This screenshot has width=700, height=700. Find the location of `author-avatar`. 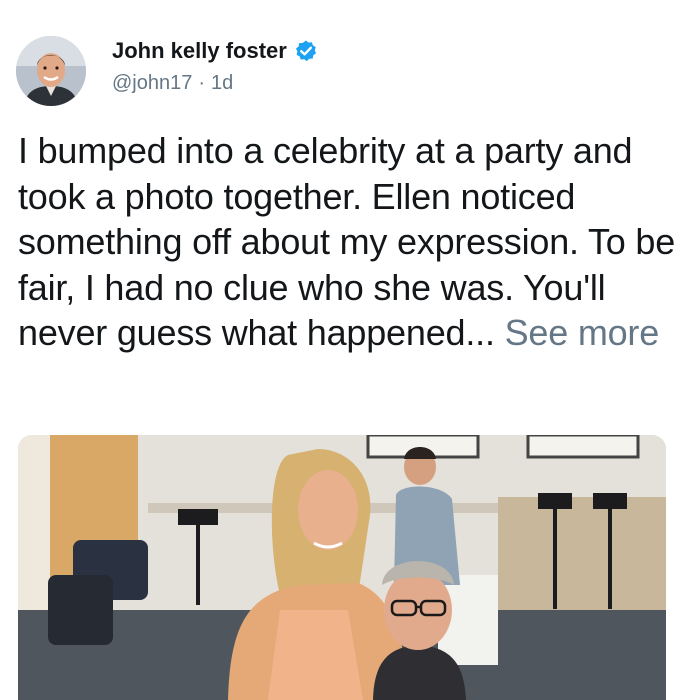

author-avatar is located at coordinates (51, 71).